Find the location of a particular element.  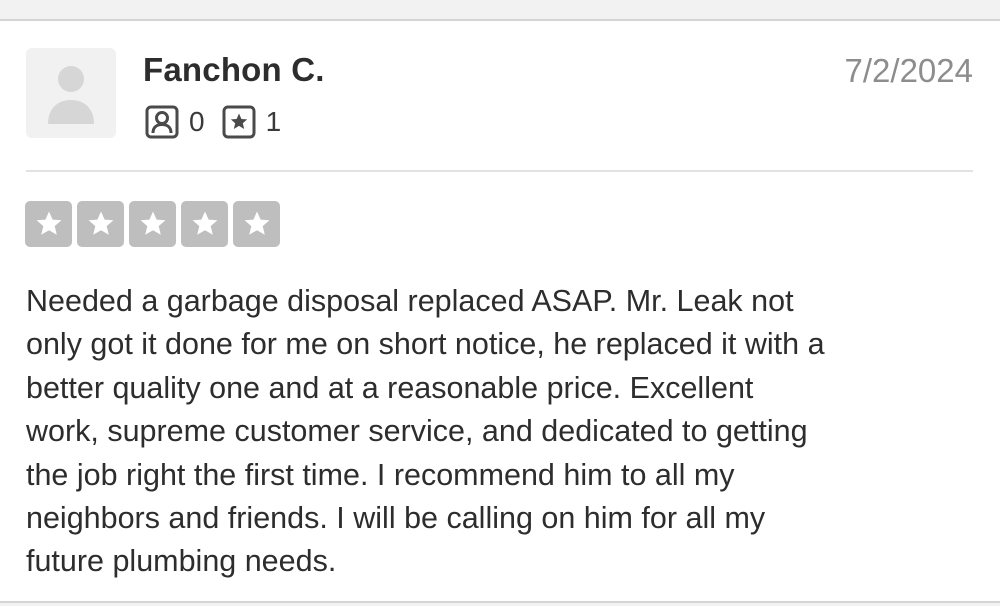

friends-count: 0 is located at coordinates (197, 121).